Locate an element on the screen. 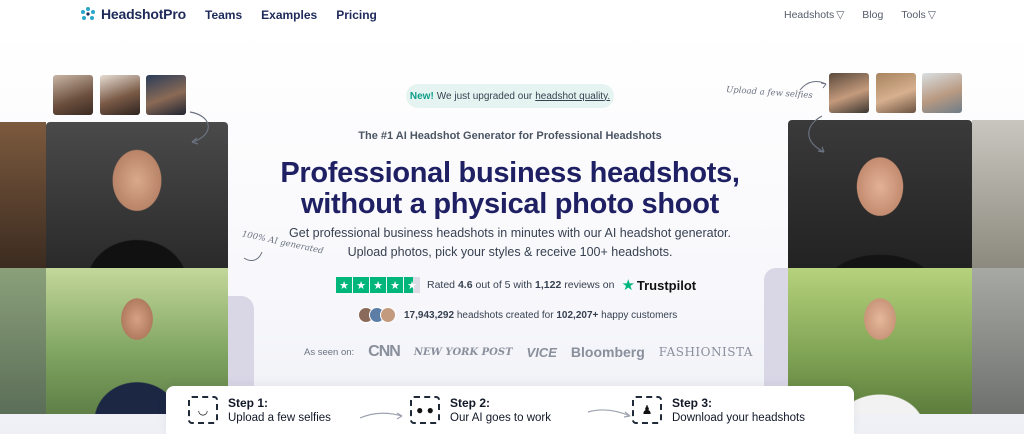  nav-link-pricing: Pricing is located at coordinates (356, 15).